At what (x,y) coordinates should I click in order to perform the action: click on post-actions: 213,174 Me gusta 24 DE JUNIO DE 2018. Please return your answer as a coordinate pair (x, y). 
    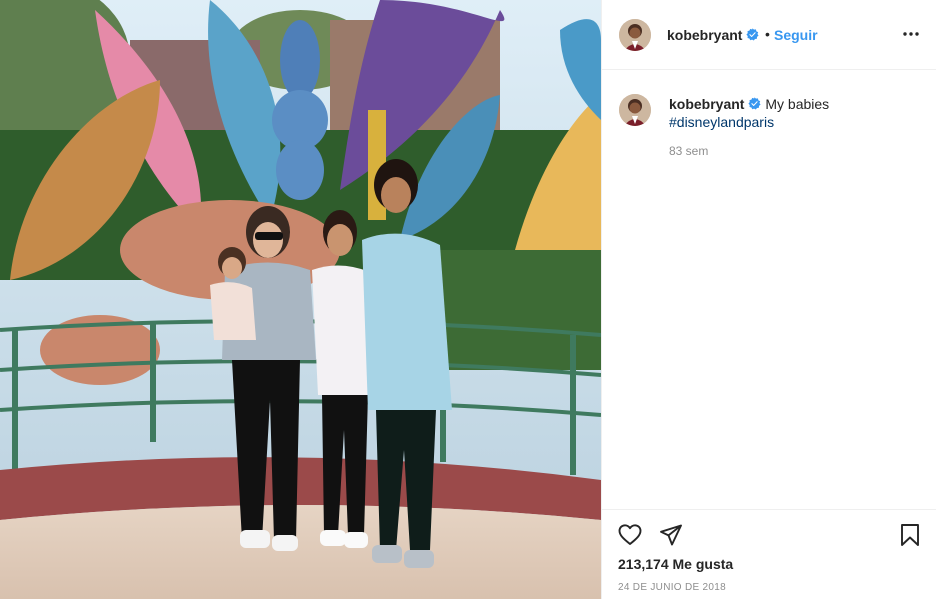
    Looking at the image, I should click on (769, 554).